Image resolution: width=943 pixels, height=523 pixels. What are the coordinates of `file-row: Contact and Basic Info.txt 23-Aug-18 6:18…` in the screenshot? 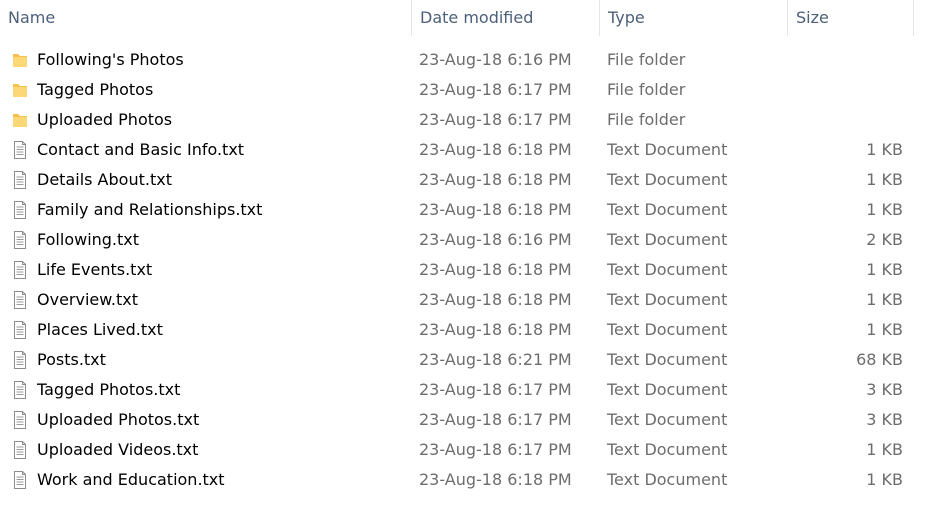 It's located at (471, 150).